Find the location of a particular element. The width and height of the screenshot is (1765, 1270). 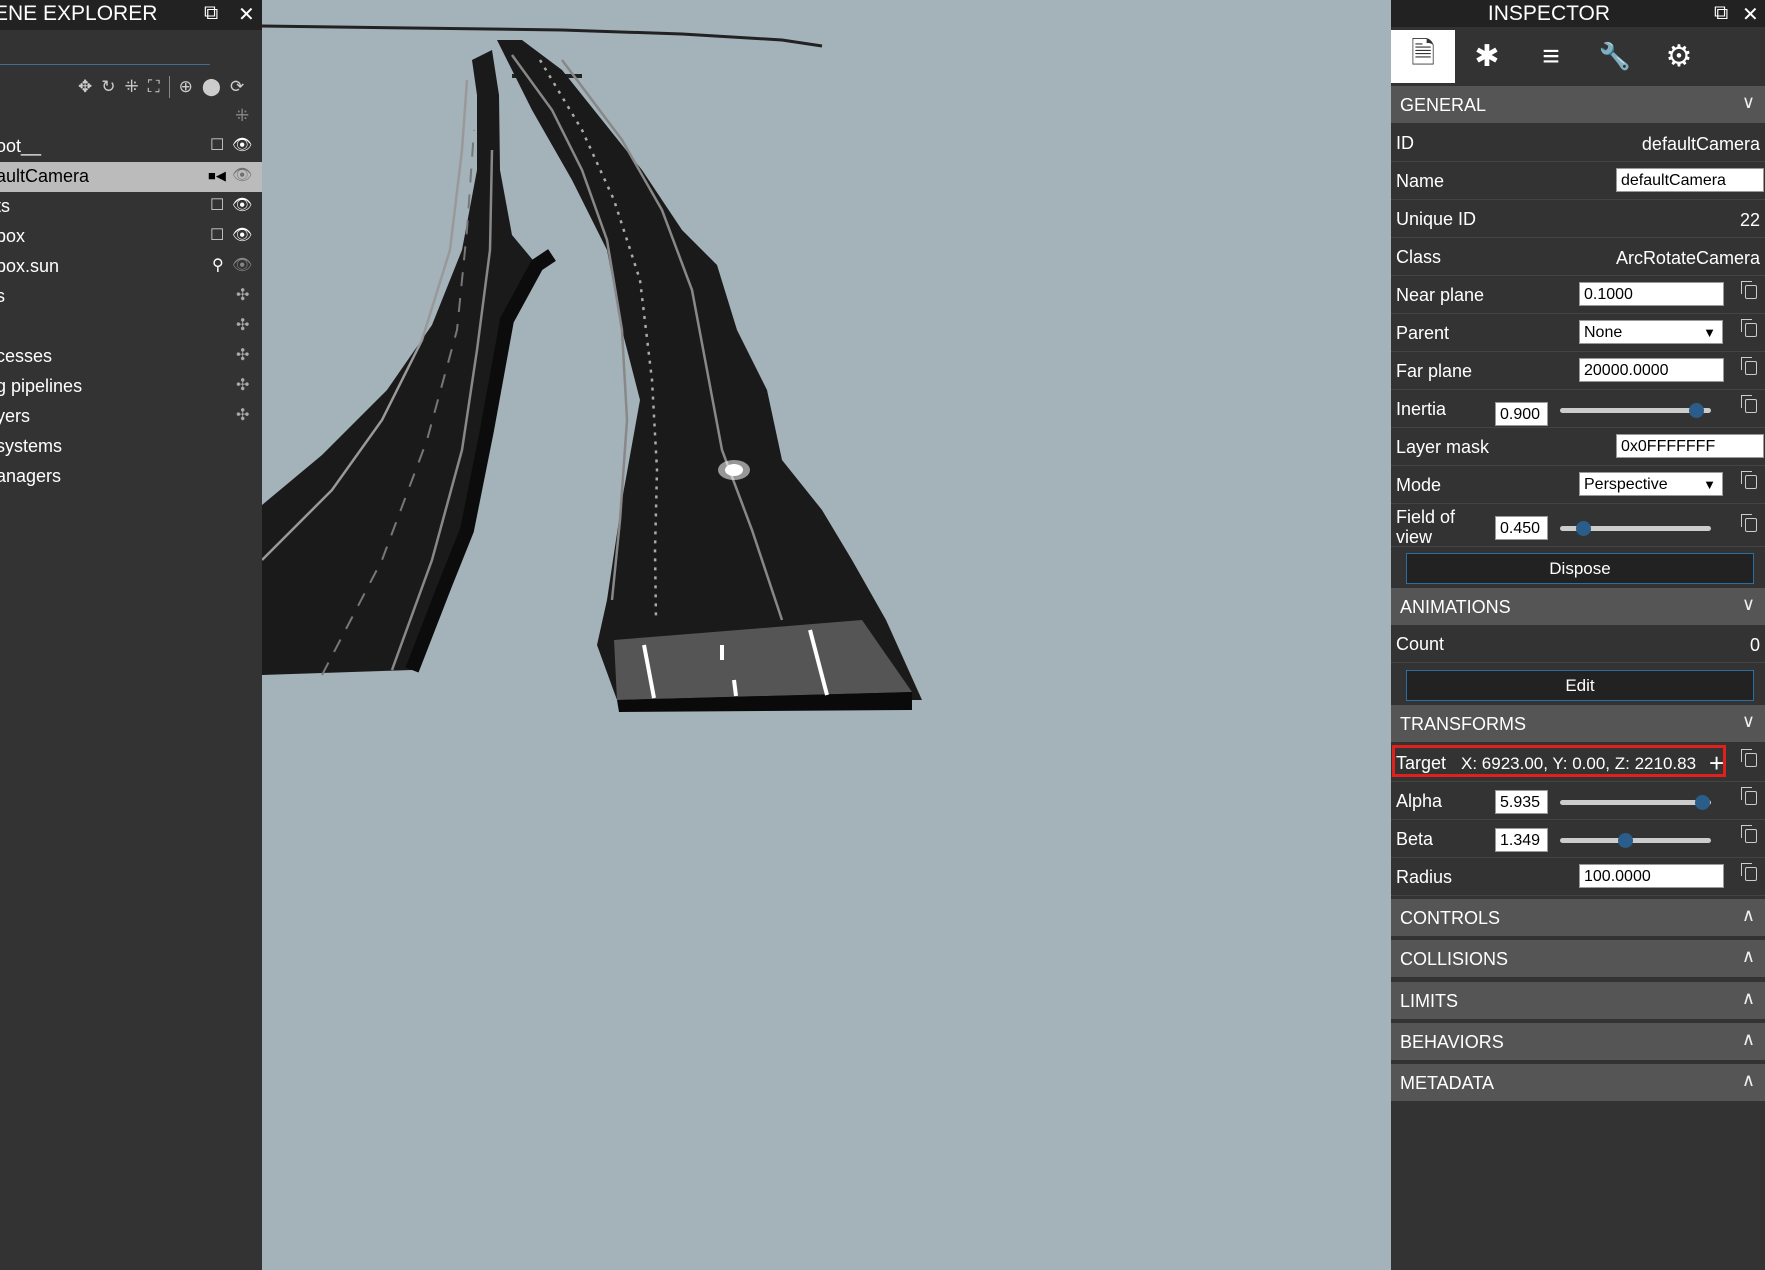

target-icon: ⊕ is located at coordinates (186, 87).